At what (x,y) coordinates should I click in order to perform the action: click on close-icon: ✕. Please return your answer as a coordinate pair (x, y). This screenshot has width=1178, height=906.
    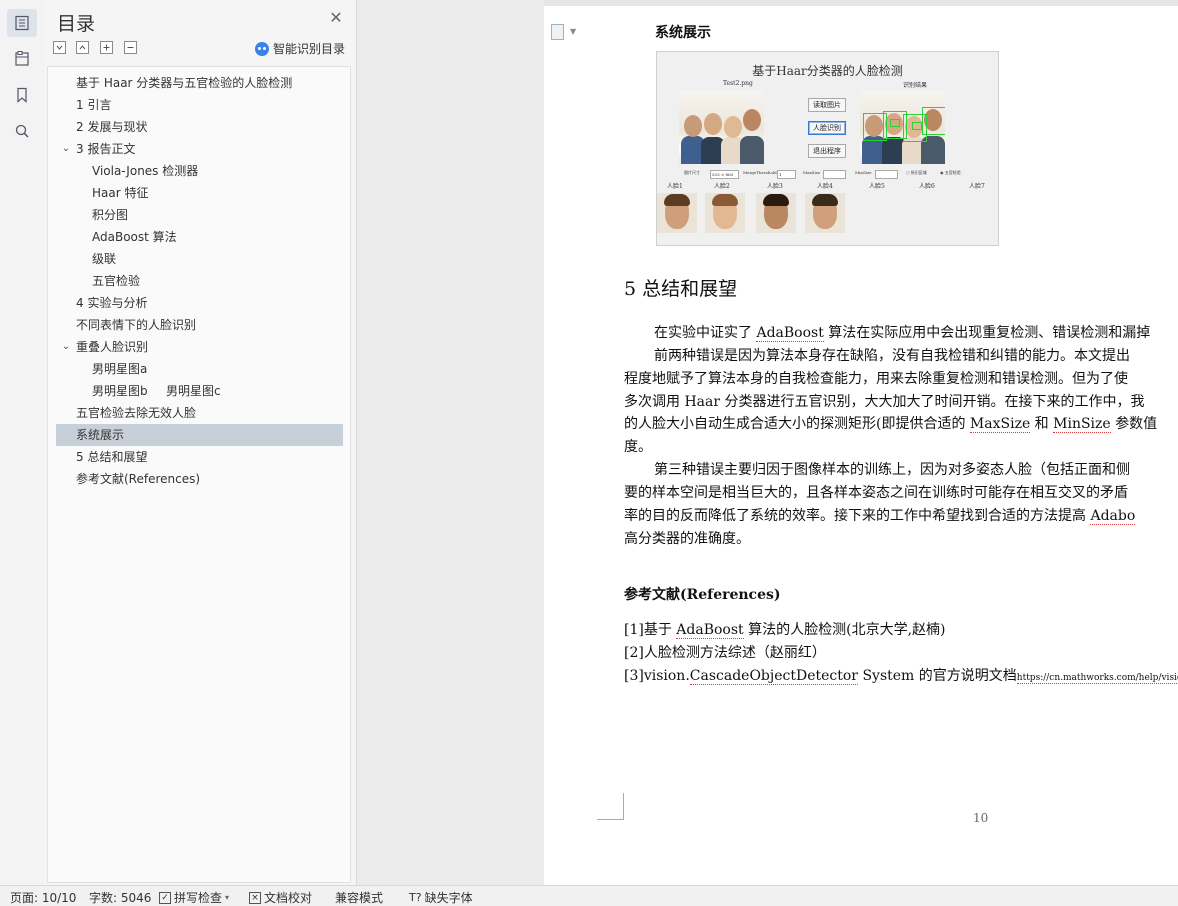
    Looking at the image, I should click on (336, 18).